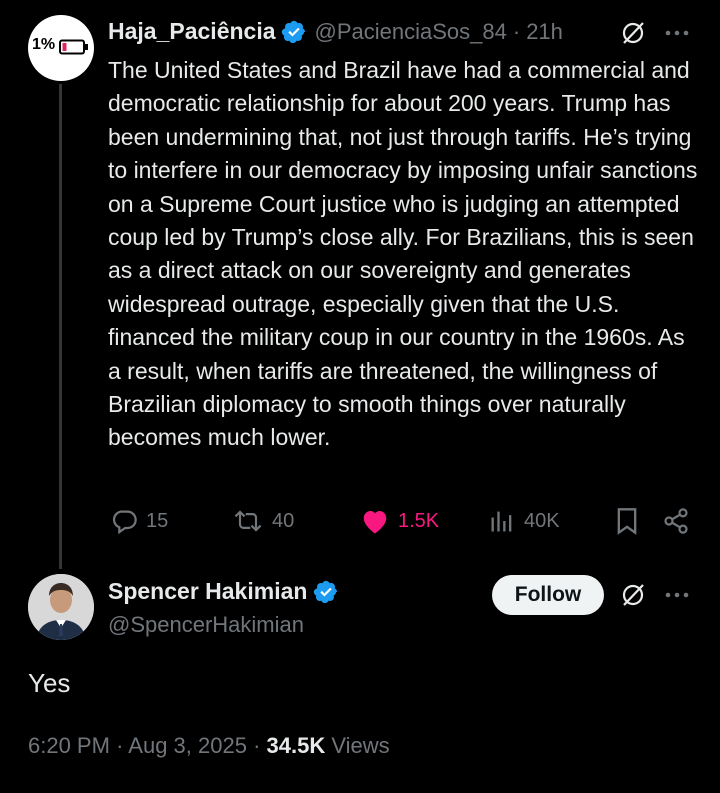  What do you see at coordinates (248, 521) in the screenshot?
I see `repost-icon` at bounding box center [248, 521].